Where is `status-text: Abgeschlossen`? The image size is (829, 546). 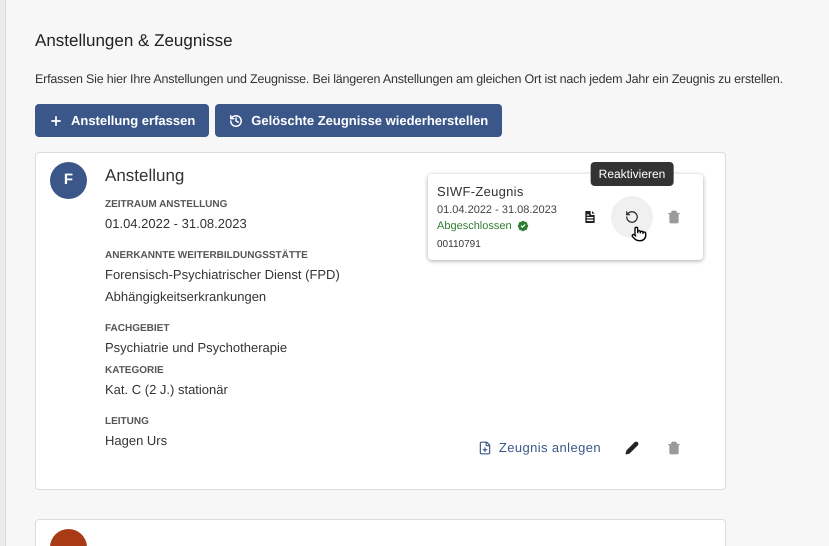
status-text: Abgeschlossen is located at coordinates (474, 226).